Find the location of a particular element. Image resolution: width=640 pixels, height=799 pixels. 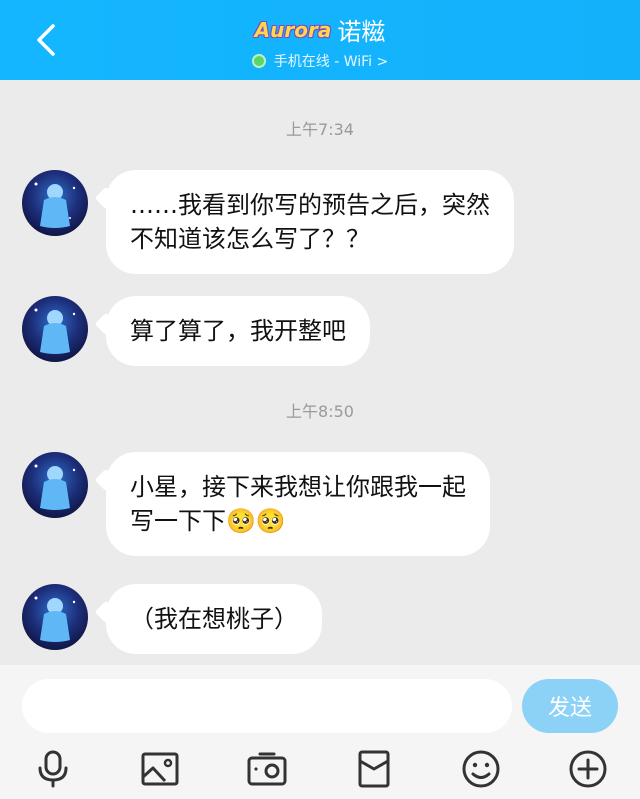

message-text: 算了算了，我开整吧 is located at coordinates (238, 331).